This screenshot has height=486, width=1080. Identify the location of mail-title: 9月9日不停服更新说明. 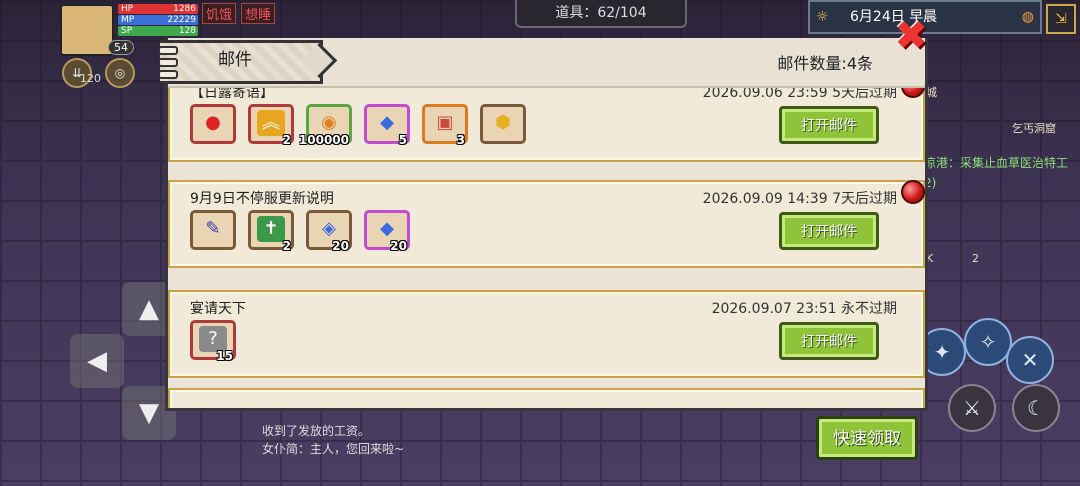
(262, 199).